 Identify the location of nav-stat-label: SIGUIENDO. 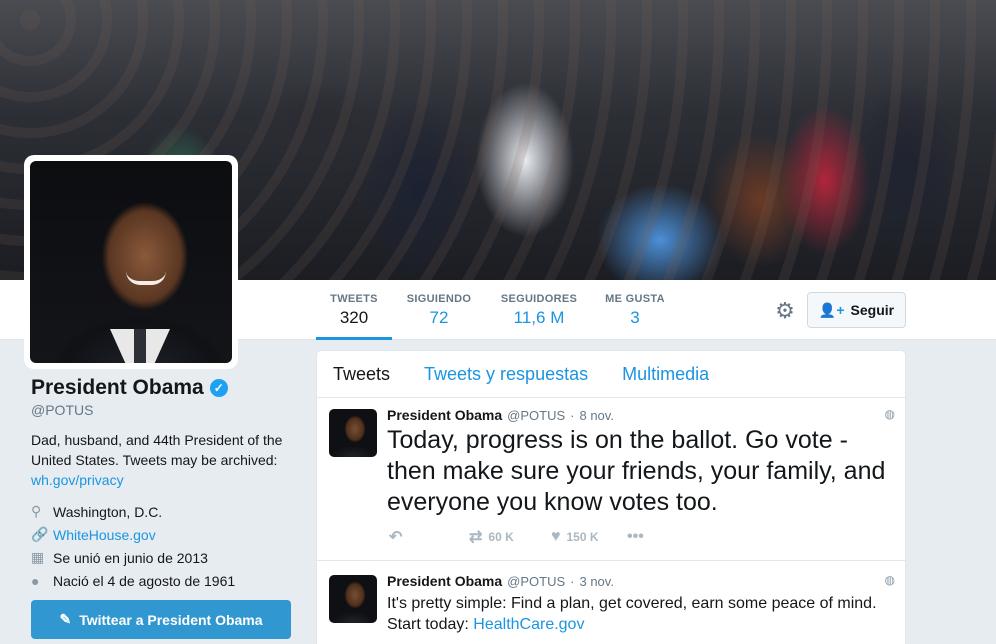
(439, 299).